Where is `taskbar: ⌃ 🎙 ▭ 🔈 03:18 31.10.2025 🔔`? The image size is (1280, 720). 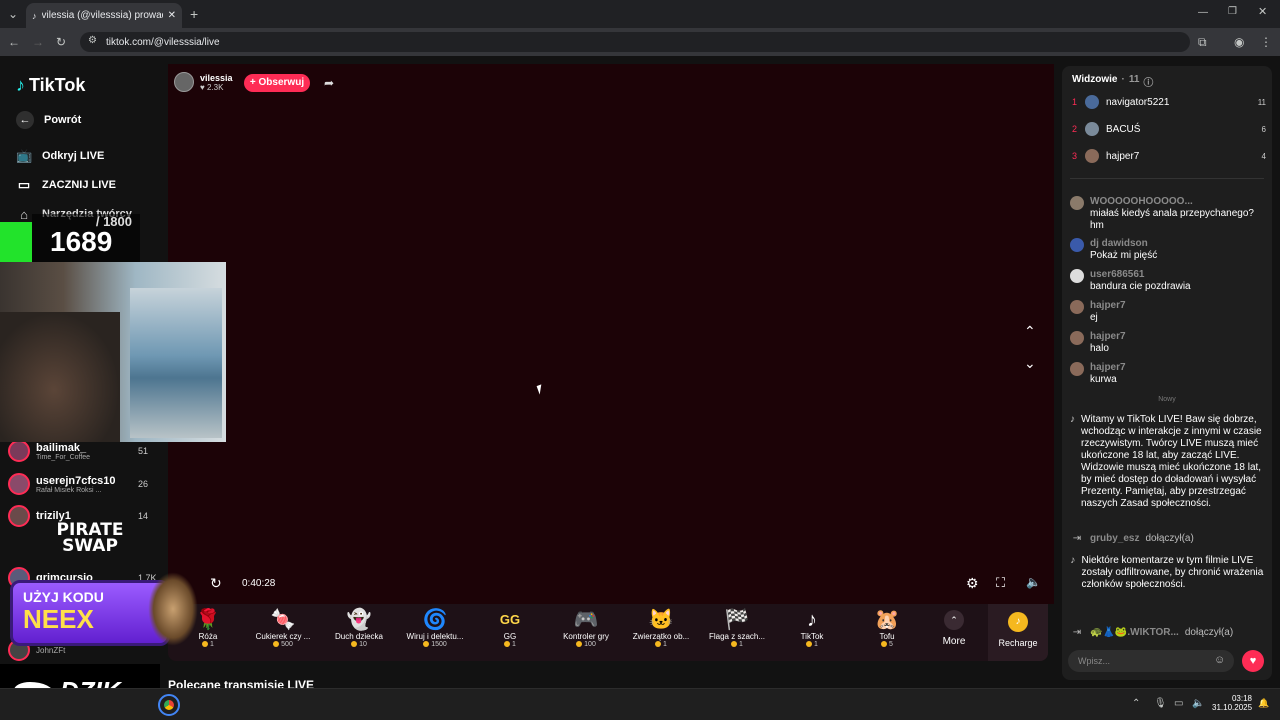
taskbar: ⌃ 🎙 ▭ 🔈 03:18 31.10.2025 🔔 is located at coordinates (640, 704).